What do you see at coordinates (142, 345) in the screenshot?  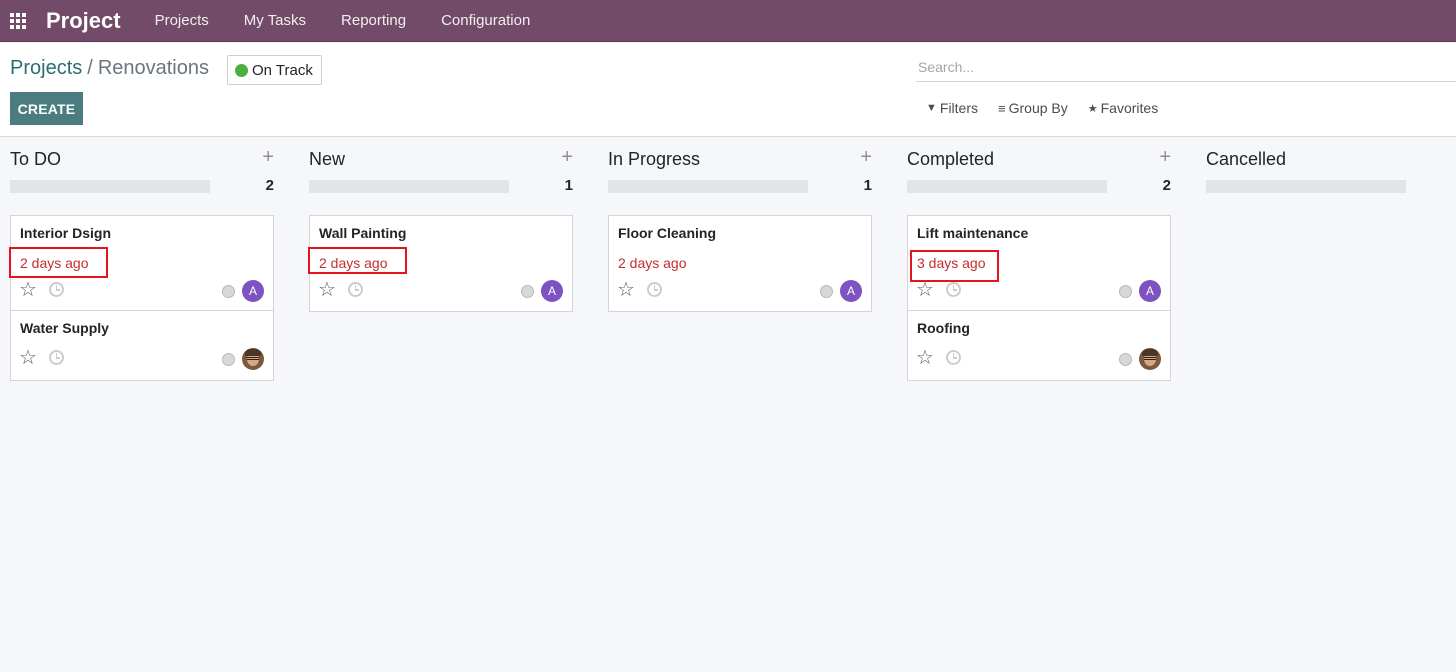 I see `kanban-card: Water Supply ☆` at bounding box center [142, 345].